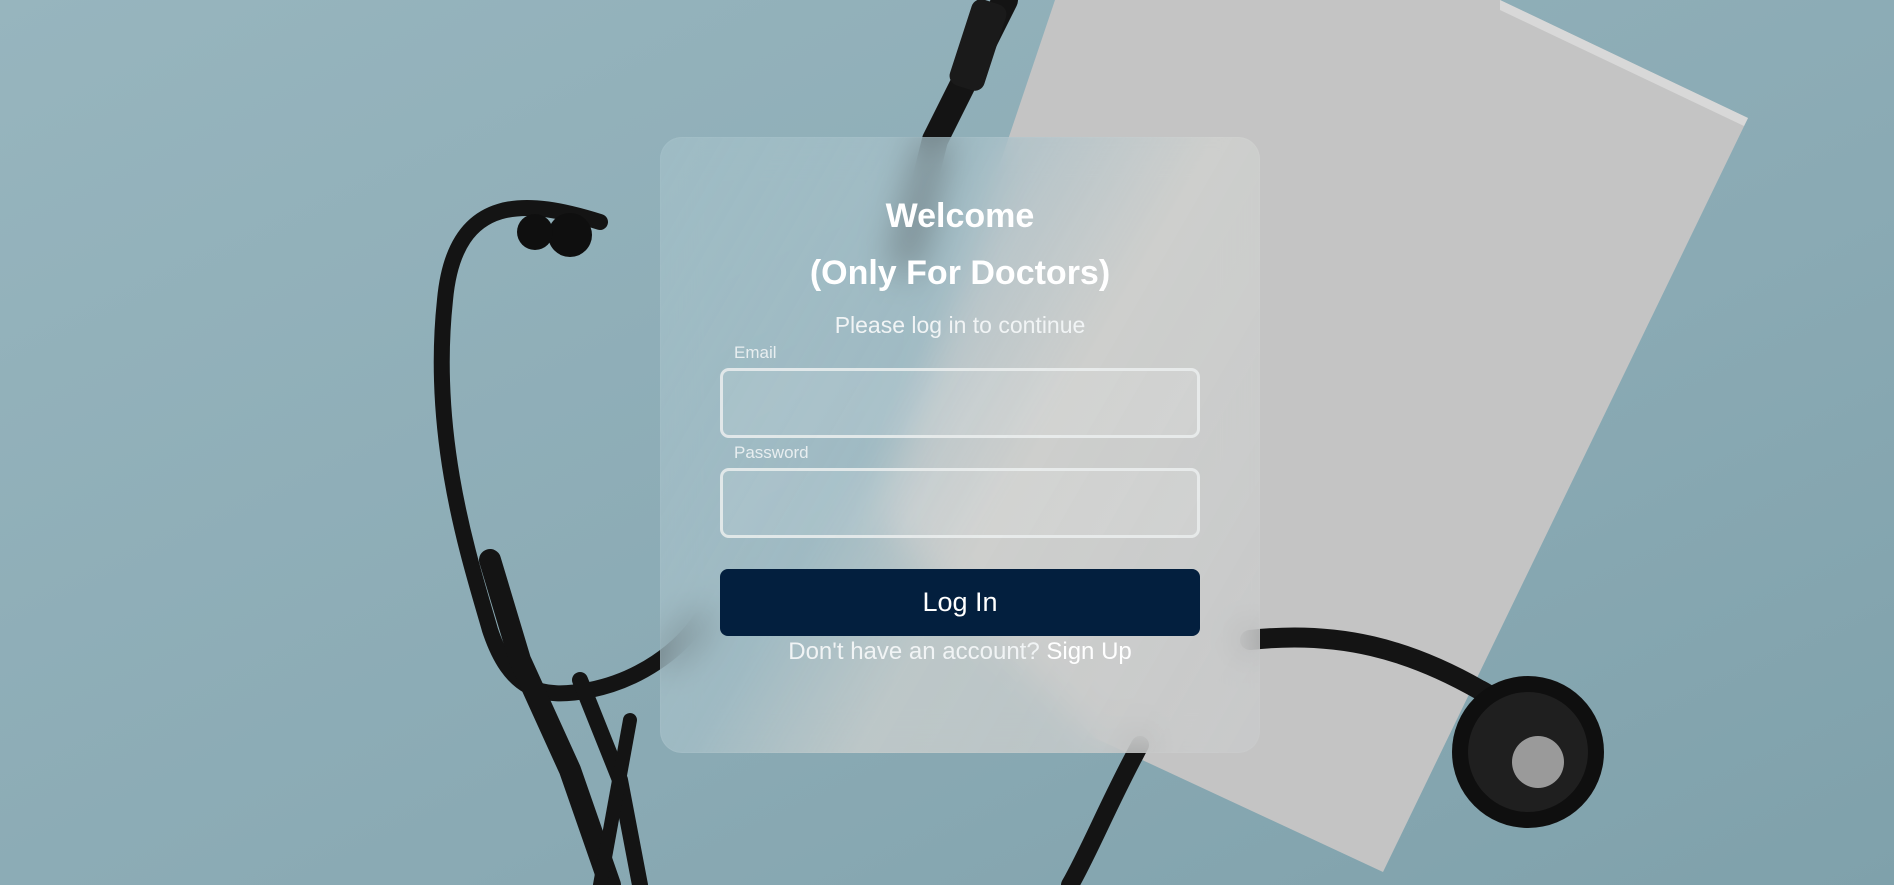 The image size is (1894, 885). I want to click on signup-row: Don't have an account? Sign Up, so click(960, 652).